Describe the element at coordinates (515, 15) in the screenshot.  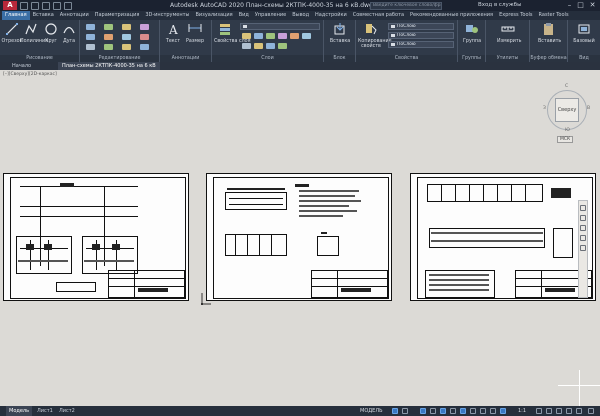
I see `tab-express-tools: Express Tools` at that location.